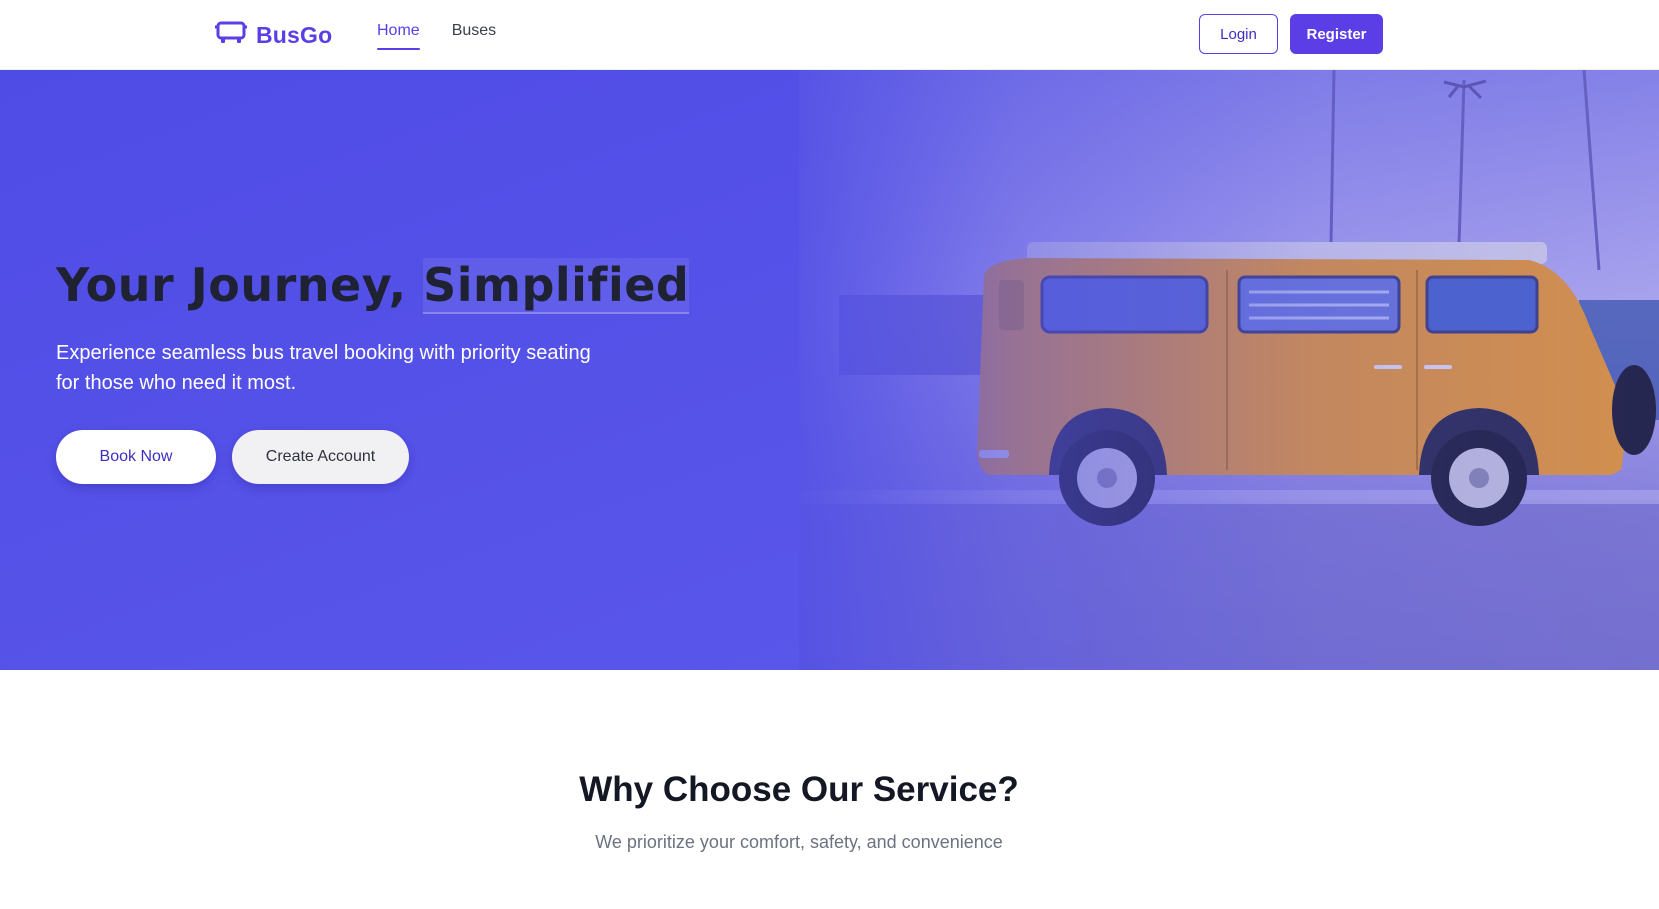 The height and width of the screenshot is (909, 1659). I want to click on book-now-button: Book Now, so click(136, 457).